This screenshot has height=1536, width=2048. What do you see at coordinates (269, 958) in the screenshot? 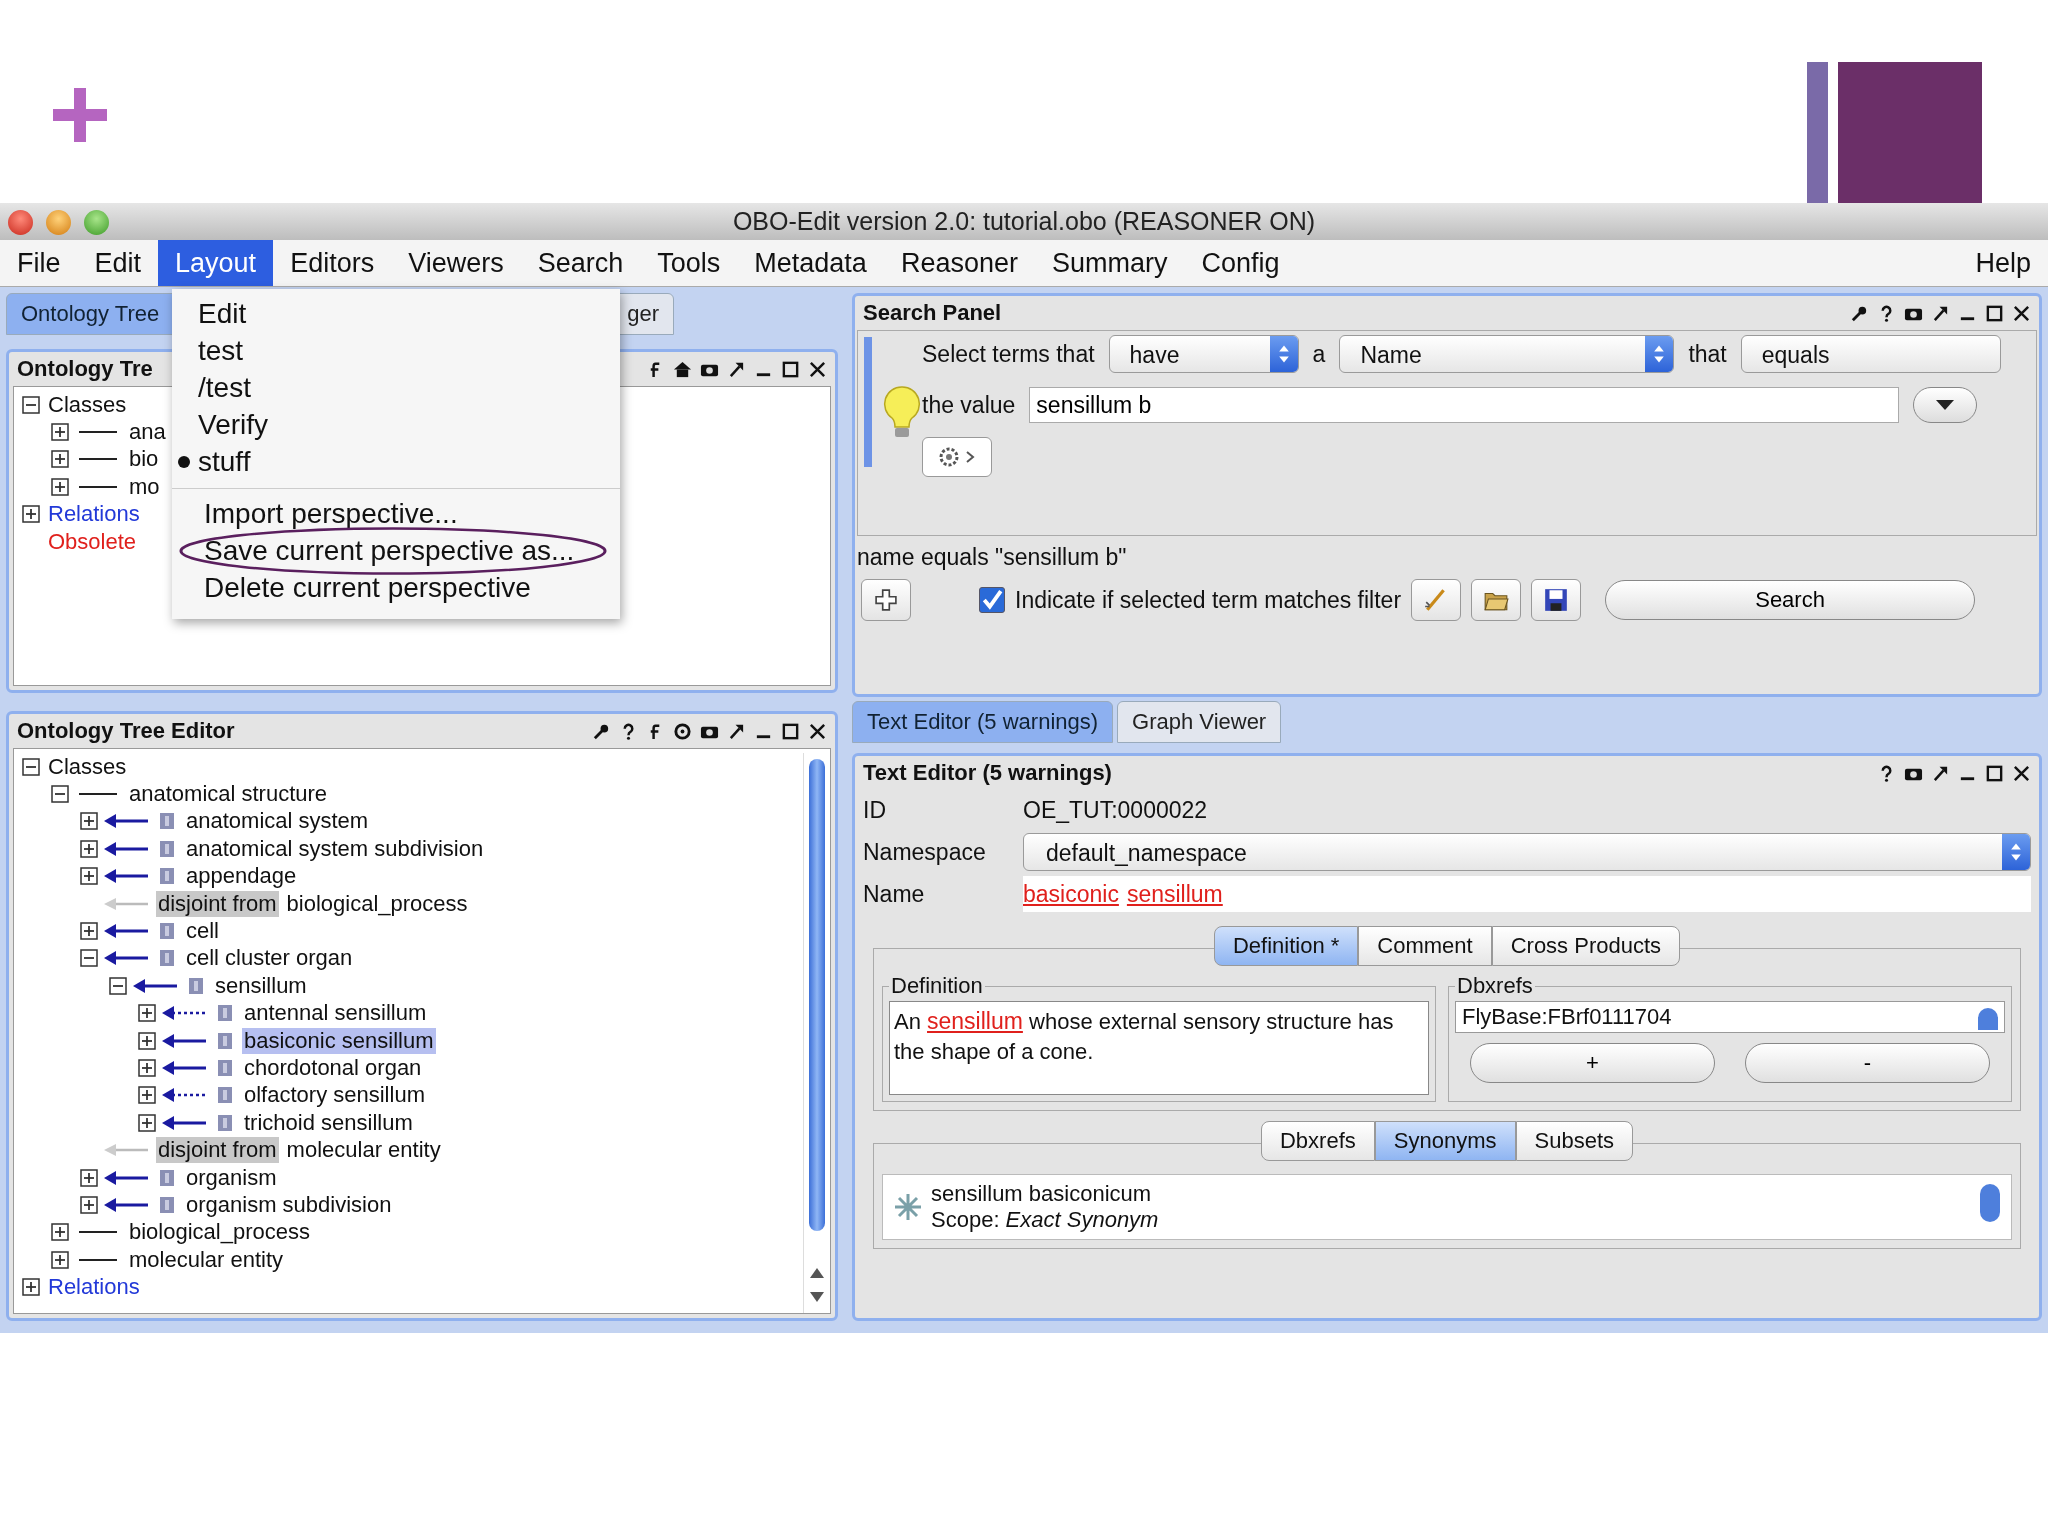
I see `tree-node: cell cluster organ` at bounding box center [269, 958].